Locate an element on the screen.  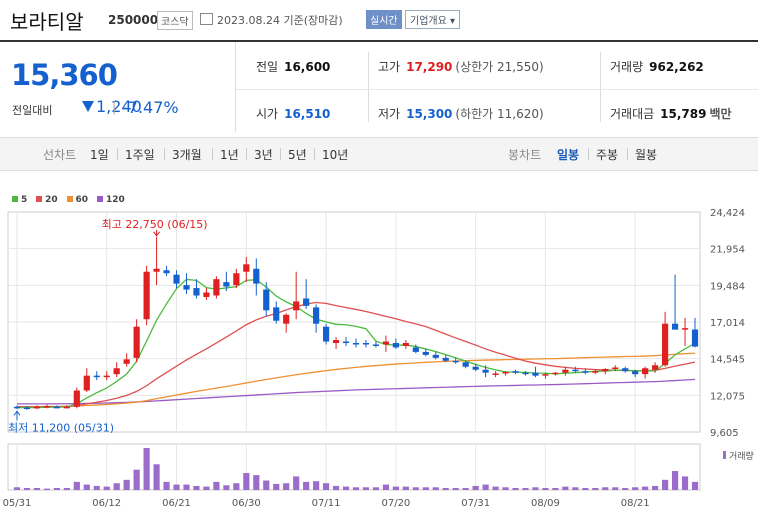
x-tick-label: 06/12 is located at coordinates (106, 503).